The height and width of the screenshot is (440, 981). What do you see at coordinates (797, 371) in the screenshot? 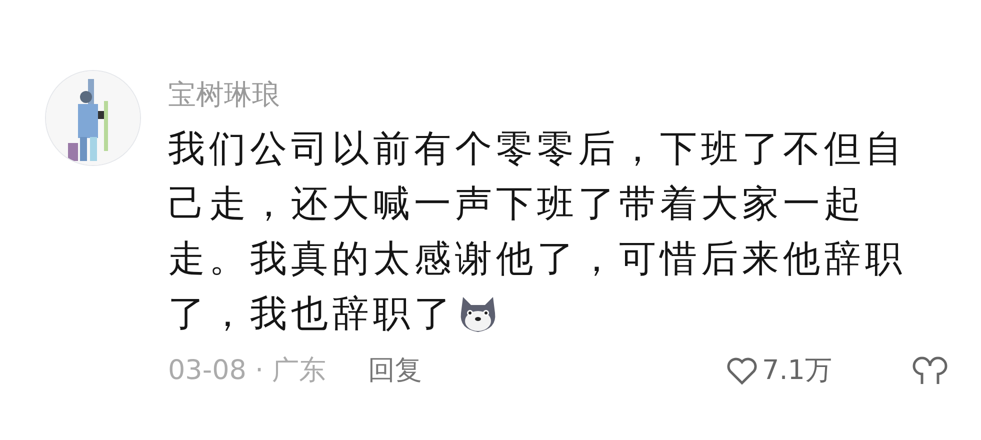
I see `like-count: 7.1万` at bounding box center [797, 371].